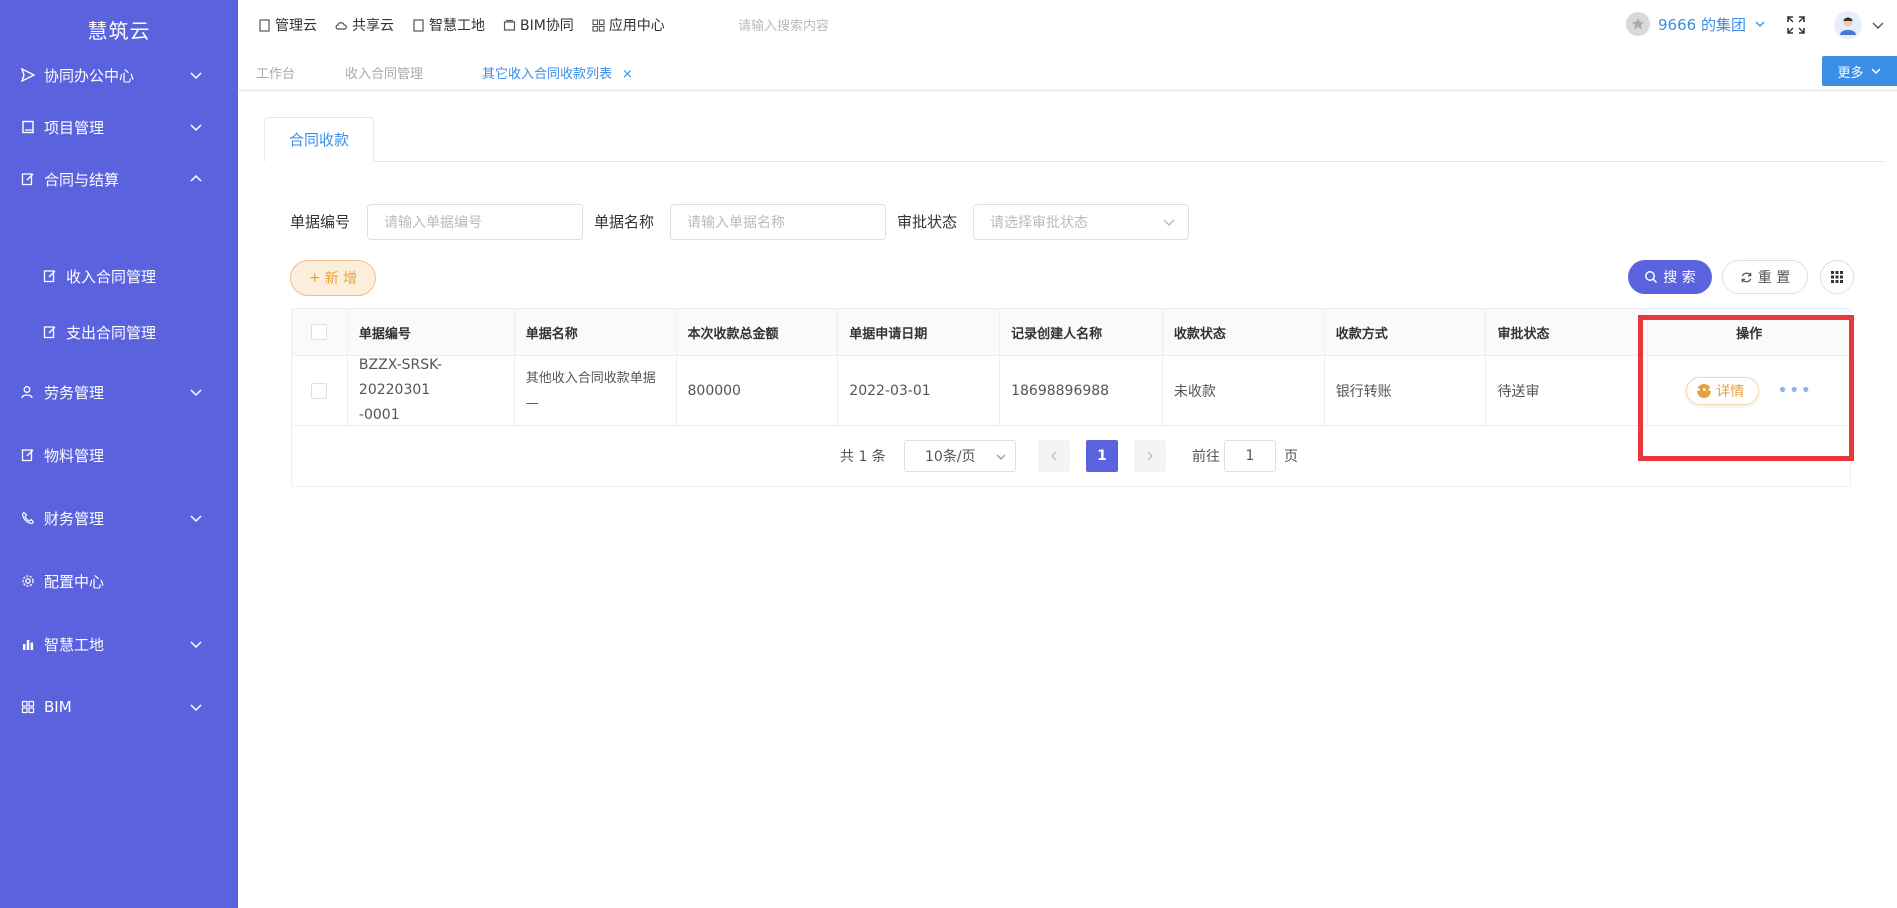  I want to click on sidebar-item-label: 财务管理, so click(74, 518).